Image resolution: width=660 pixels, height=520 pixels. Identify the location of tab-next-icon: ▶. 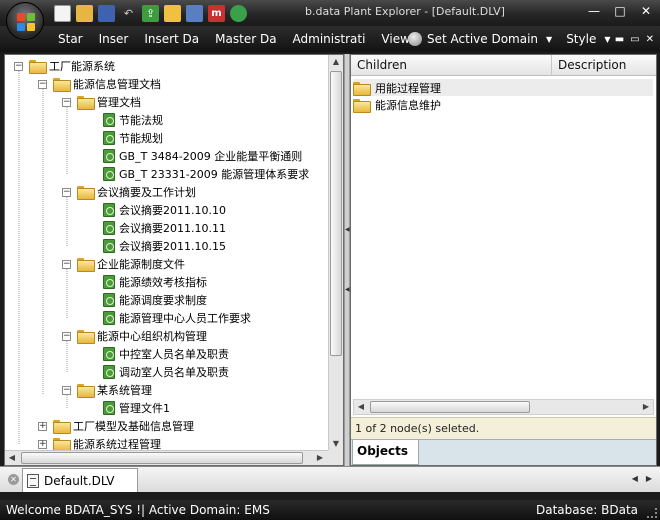
(649, 478).